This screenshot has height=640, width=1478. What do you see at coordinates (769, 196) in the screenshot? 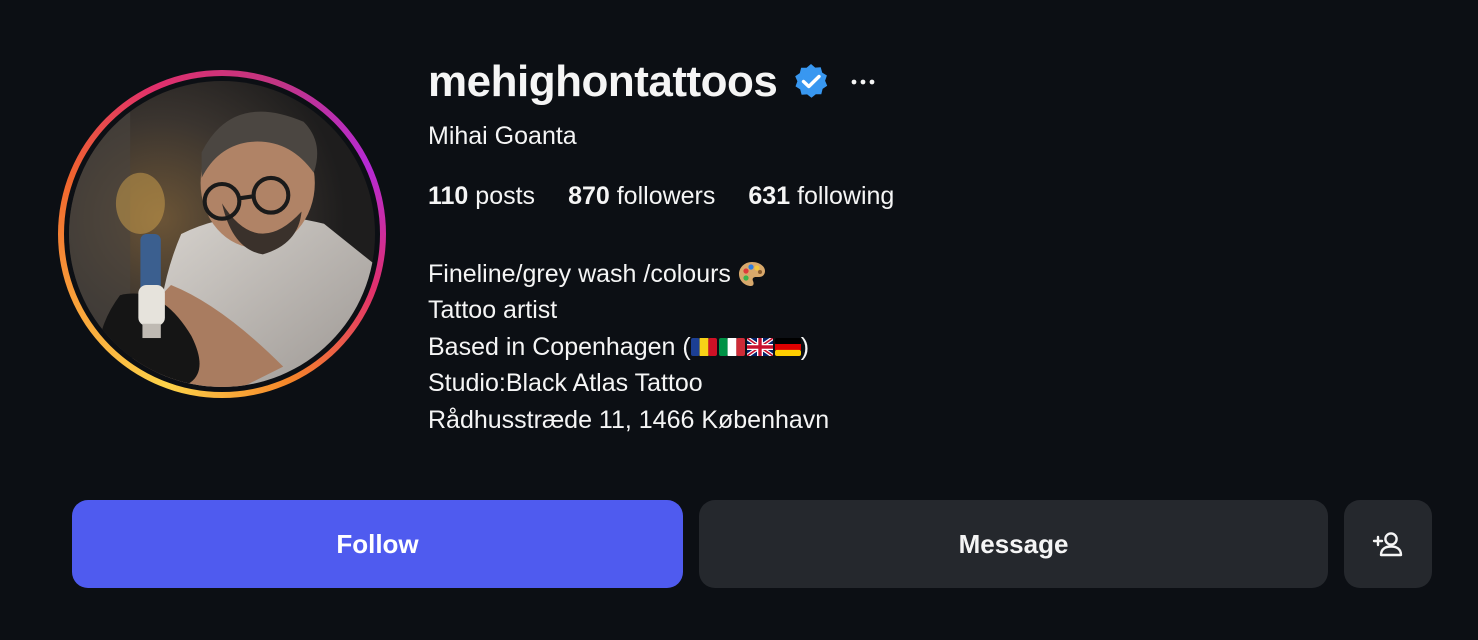
I see `following-count: 631` at bounding box center [769, 196].